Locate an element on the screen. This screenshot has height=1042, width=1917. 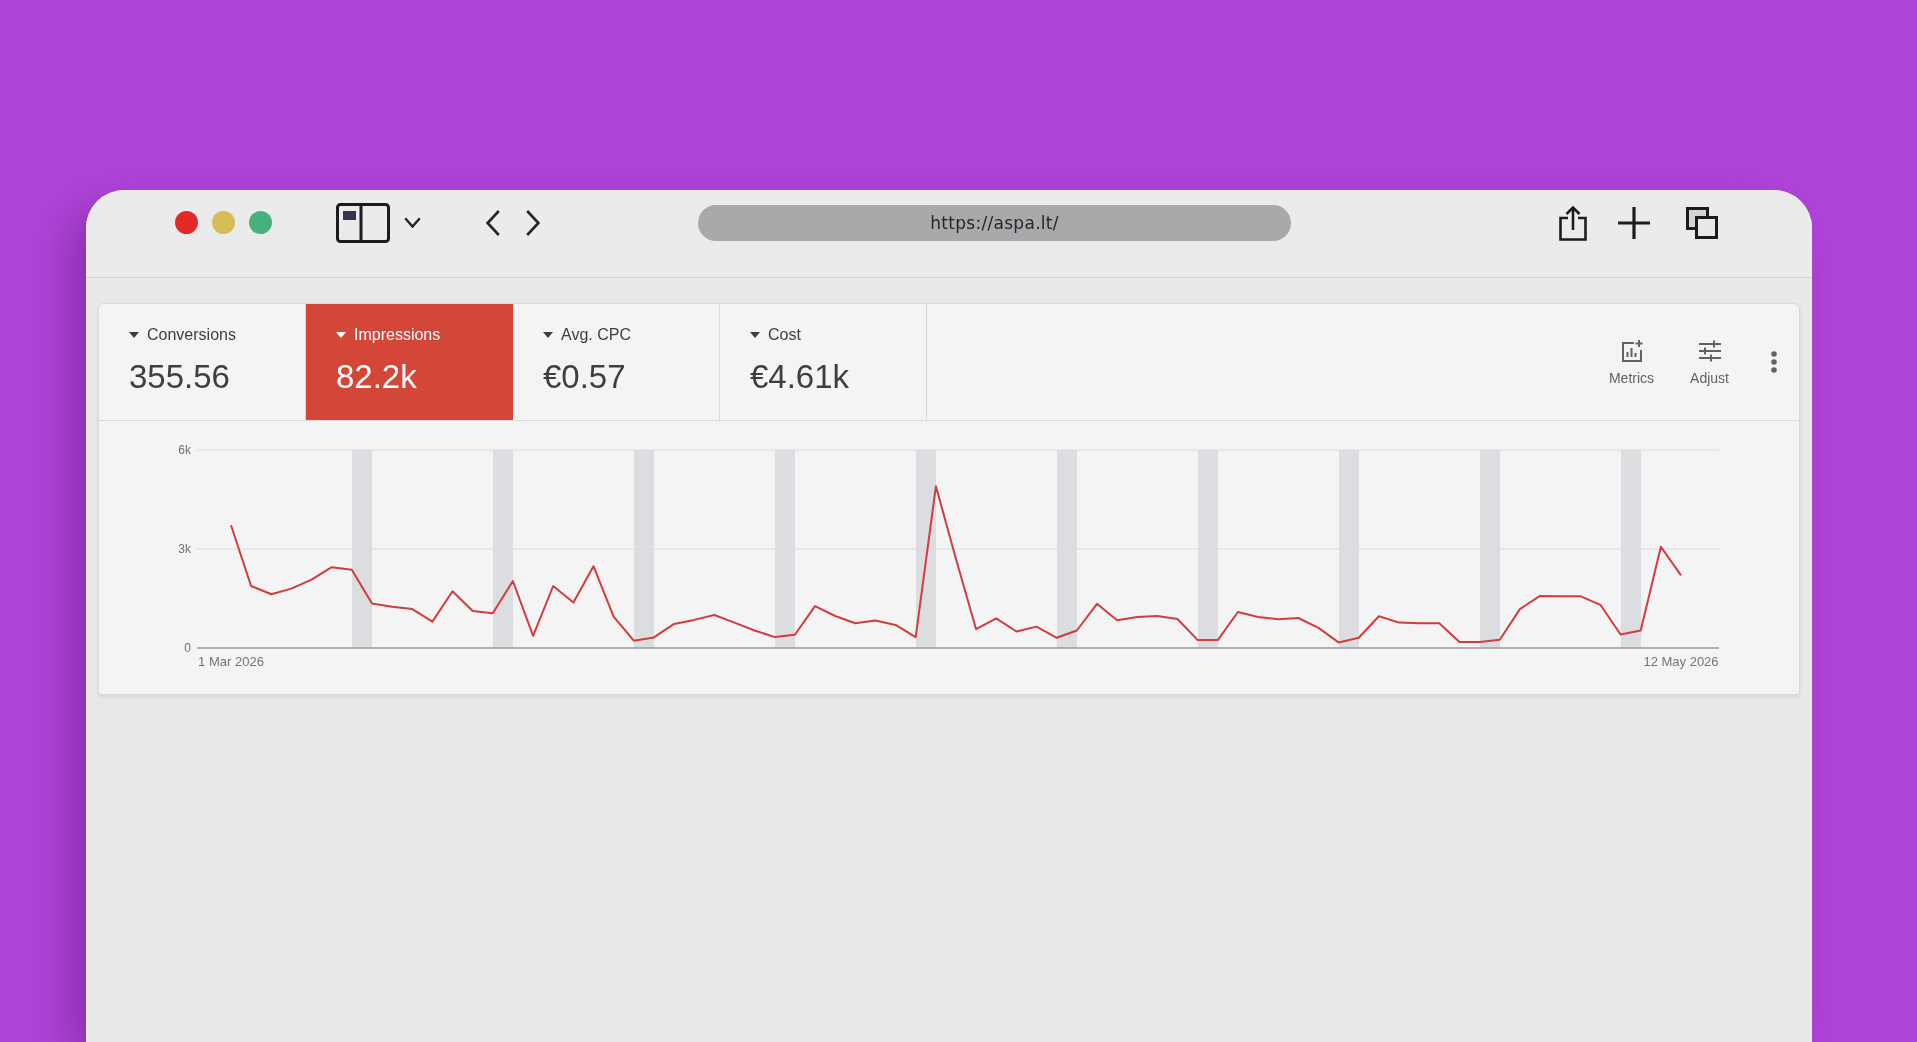
metric-tab: Impressions 82.2k is located at coordinates (409, 362).